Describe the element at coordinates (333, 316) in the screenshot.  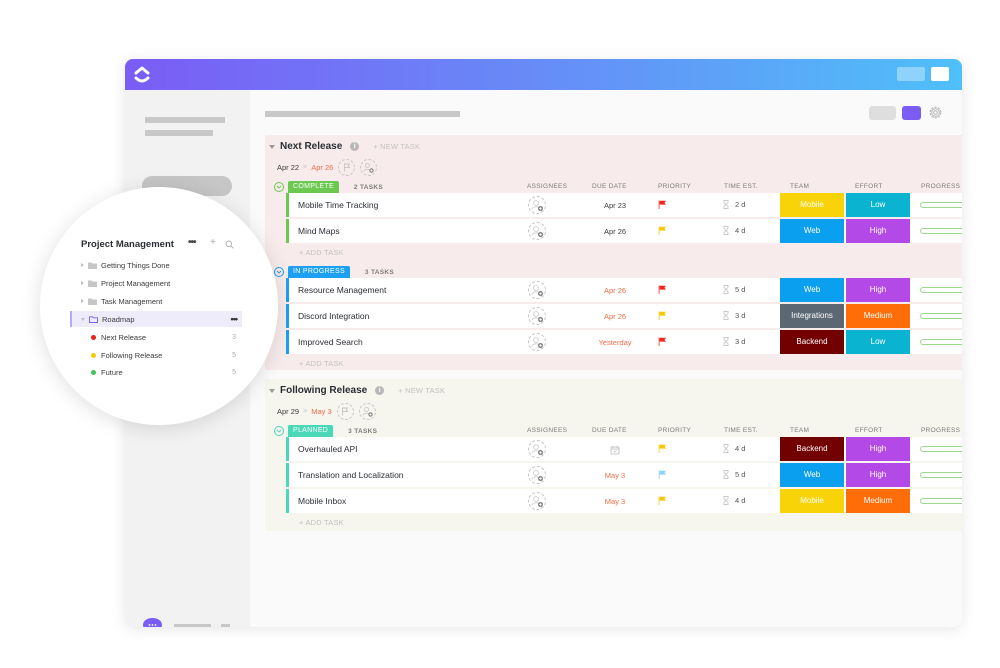
I see `task-name: Discord Integration` at that location.